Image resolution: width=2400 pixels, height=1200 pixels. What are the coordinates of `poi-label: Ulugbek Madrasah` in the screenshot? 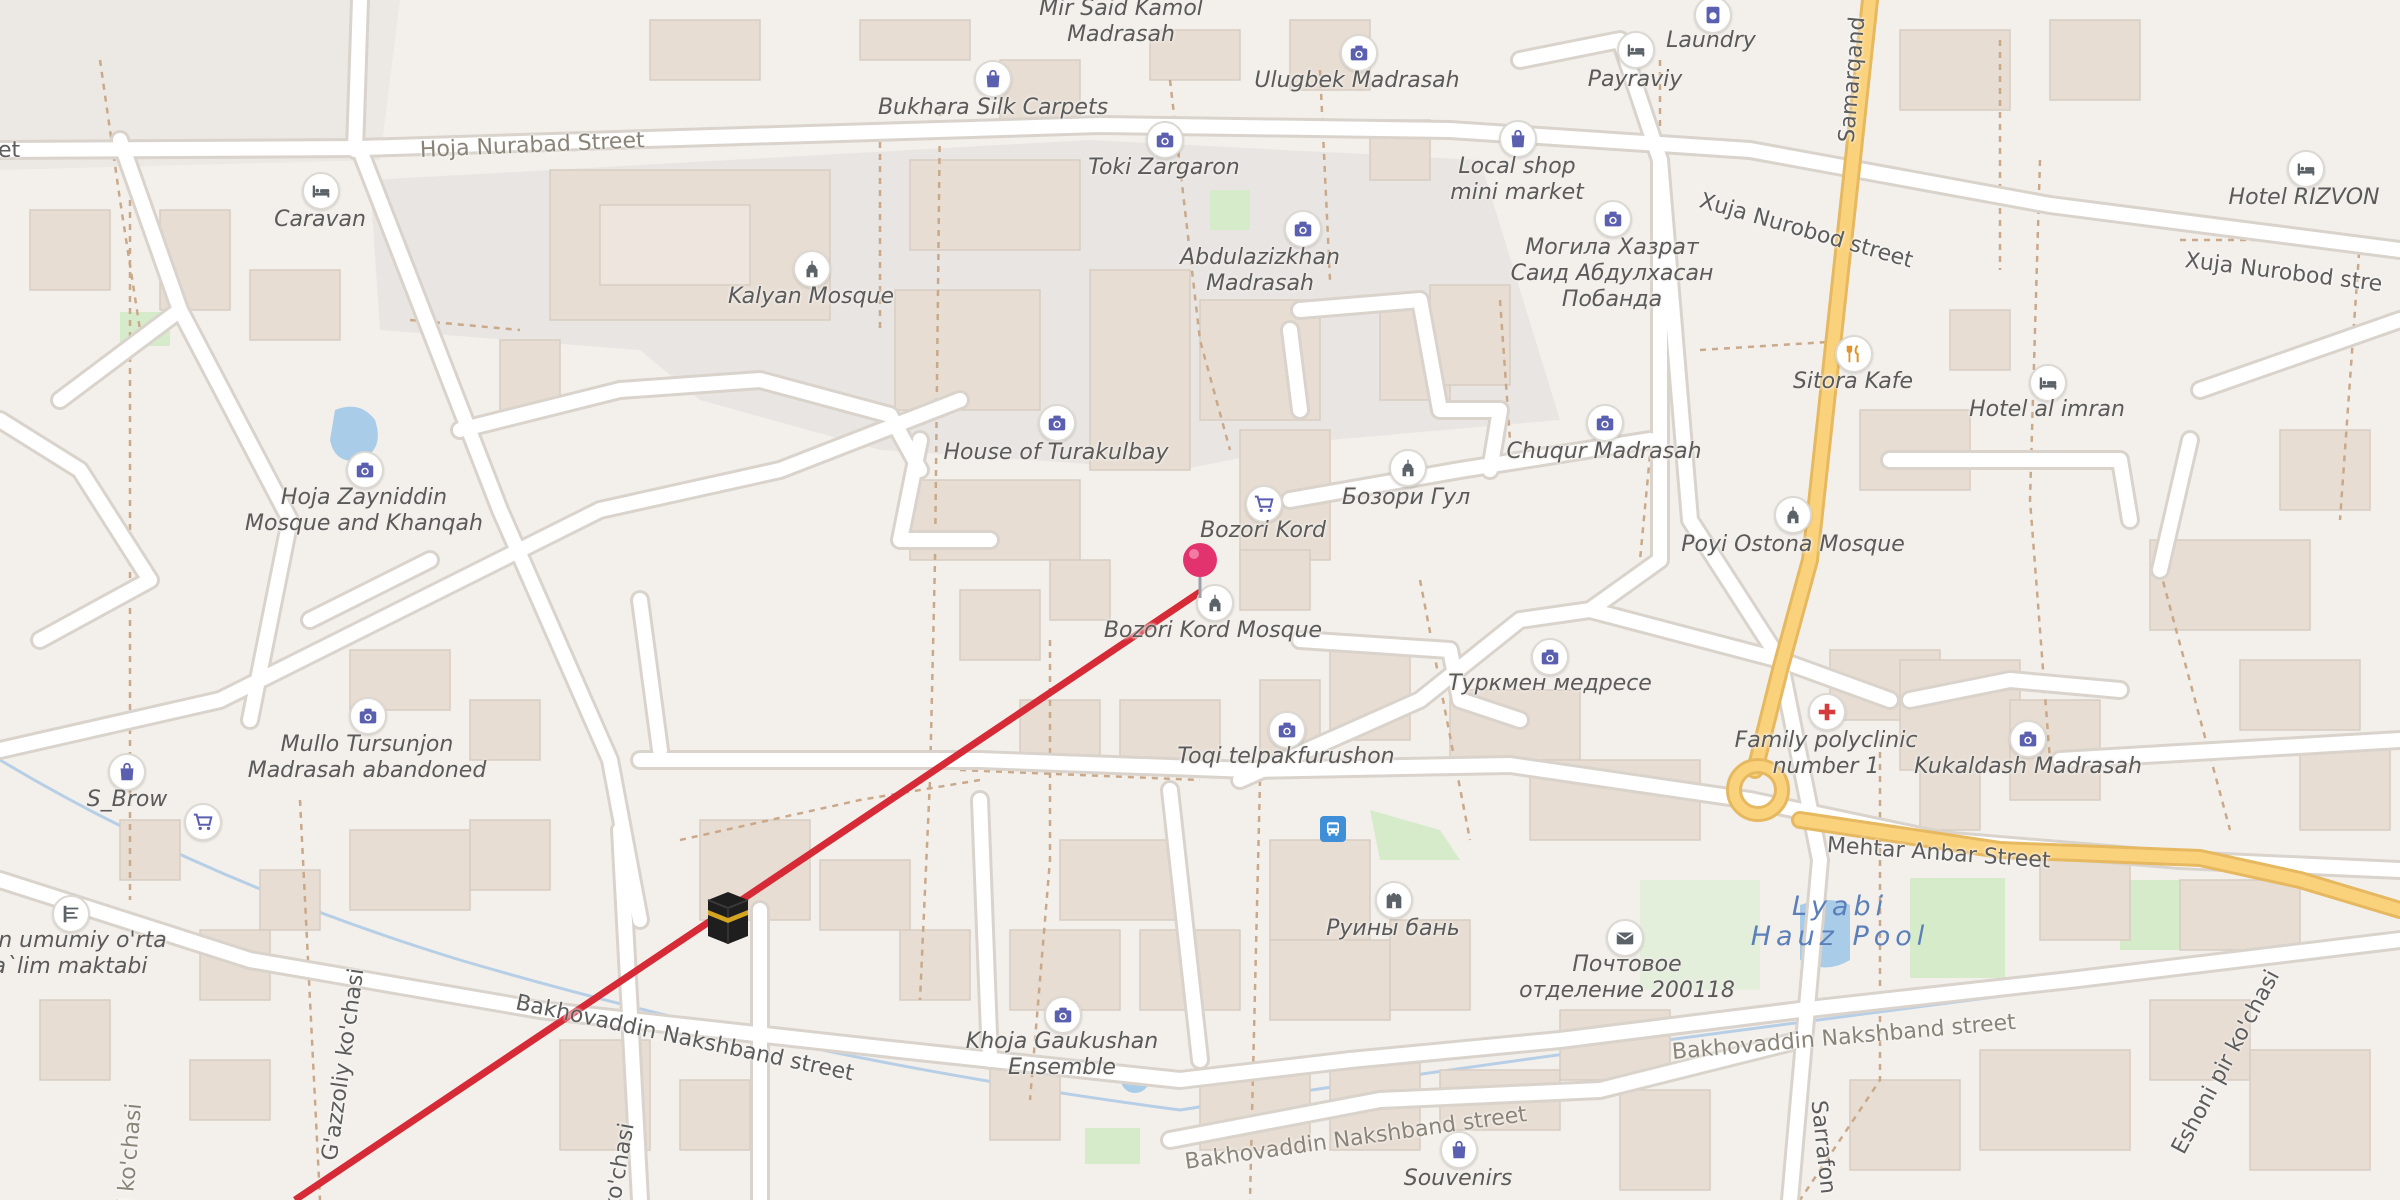 It's located at (1357, 80).